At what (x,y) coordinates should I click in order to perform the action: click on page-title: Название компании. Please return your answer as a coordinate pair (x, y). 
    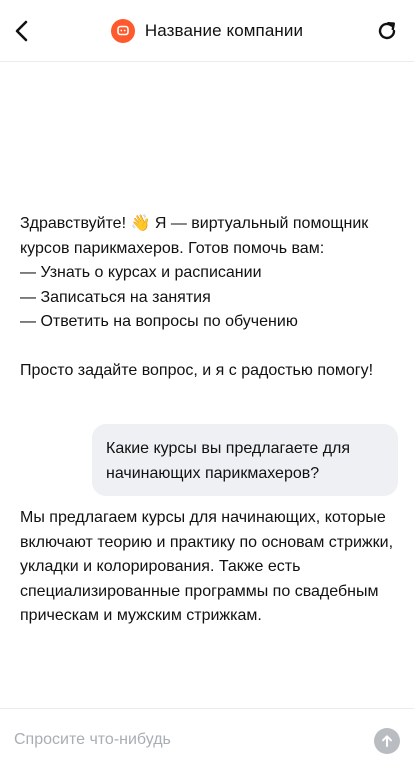
    Looking at the image, I should click on (224, 30).